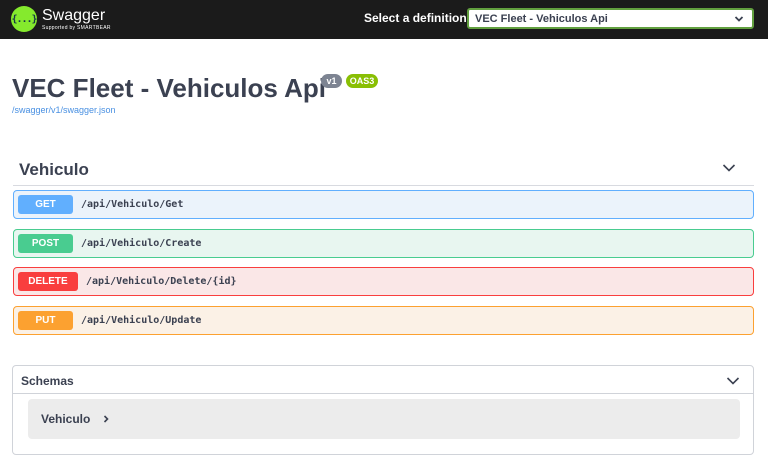  I want to click on chevron-right-icon, so click(106, 419).